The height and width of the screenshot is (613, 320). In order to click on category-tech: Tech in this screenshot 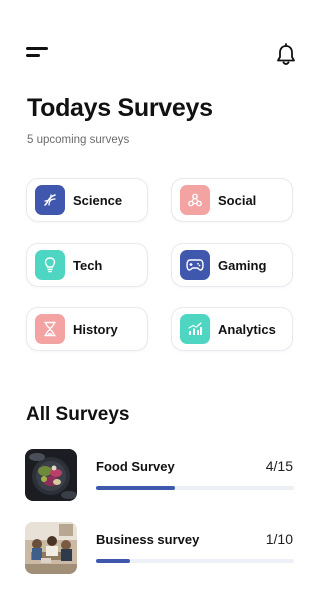, I will do `click(87, 265)`.